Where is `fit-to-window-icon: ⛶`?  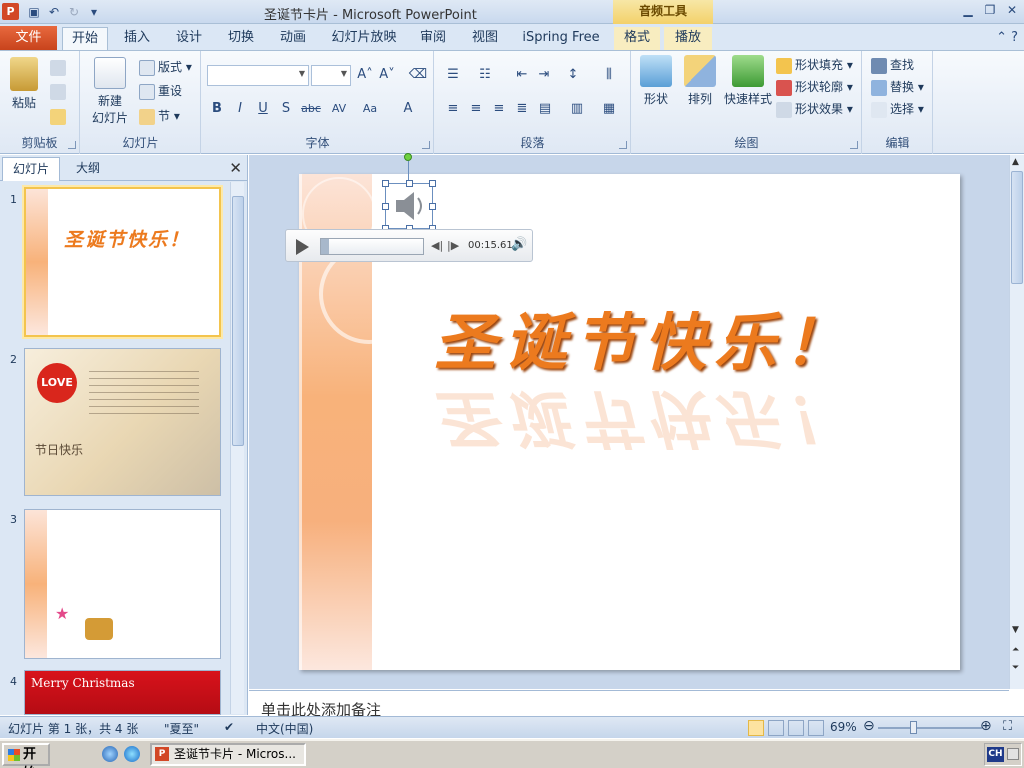
fit-to-window-icon: ⛶ is located at coordinates (1007, 726).